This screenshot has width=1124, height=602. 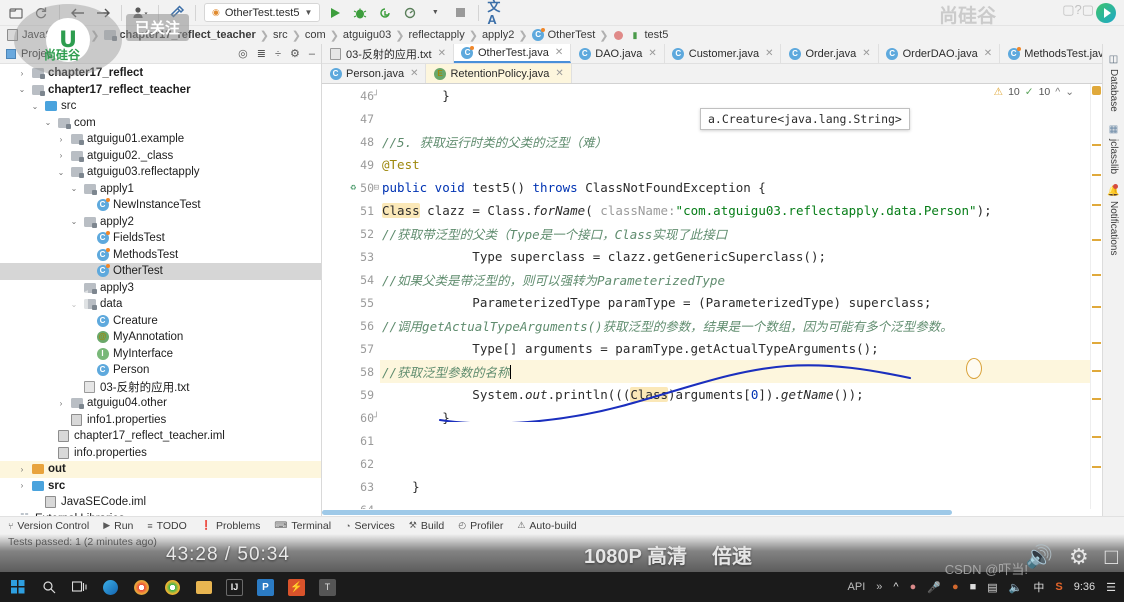 I want to click on hide-icon: –, so click(x=312, y=54).